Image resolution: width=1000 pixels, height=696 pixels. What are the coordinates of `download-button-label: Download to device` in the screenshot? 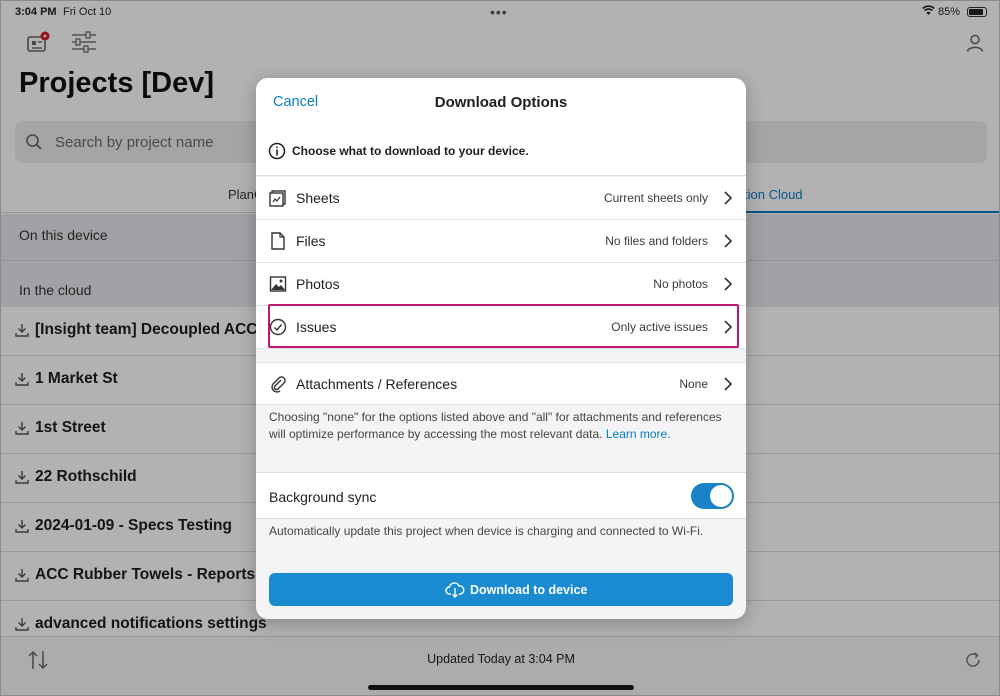 It's located at (529, 590).